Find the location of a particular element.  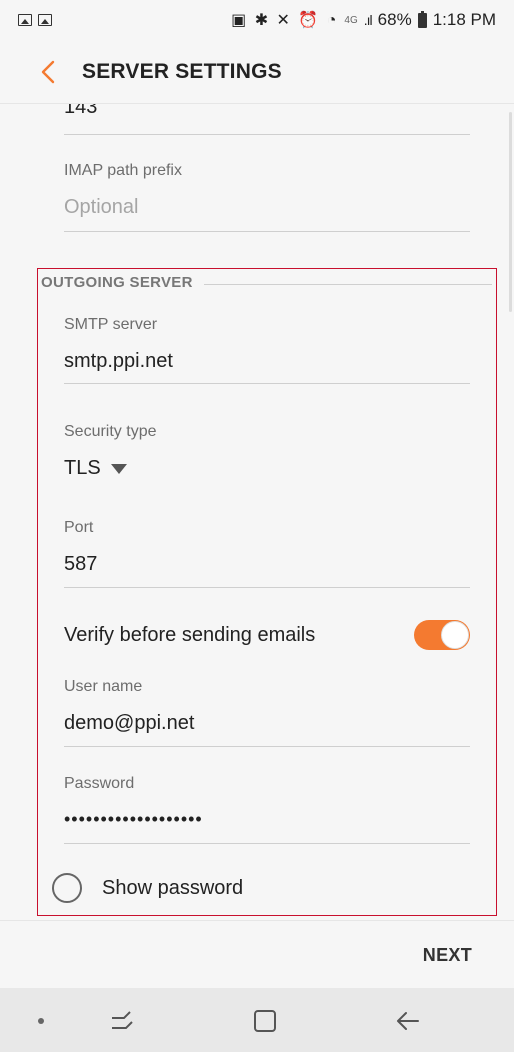

show-password-checkbox is located at coordinates (67, 888).